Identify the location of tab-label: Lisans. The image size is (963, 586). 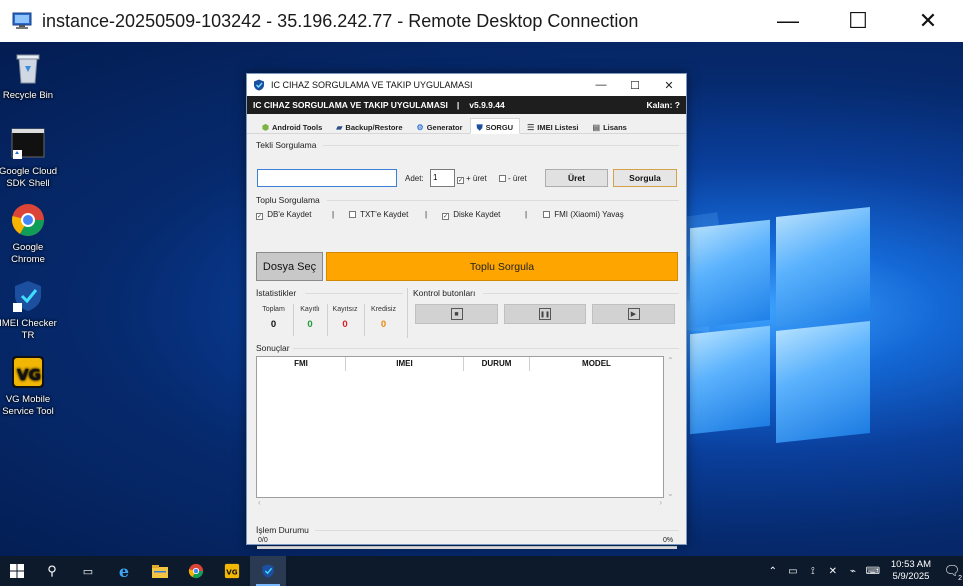
(615, 127).